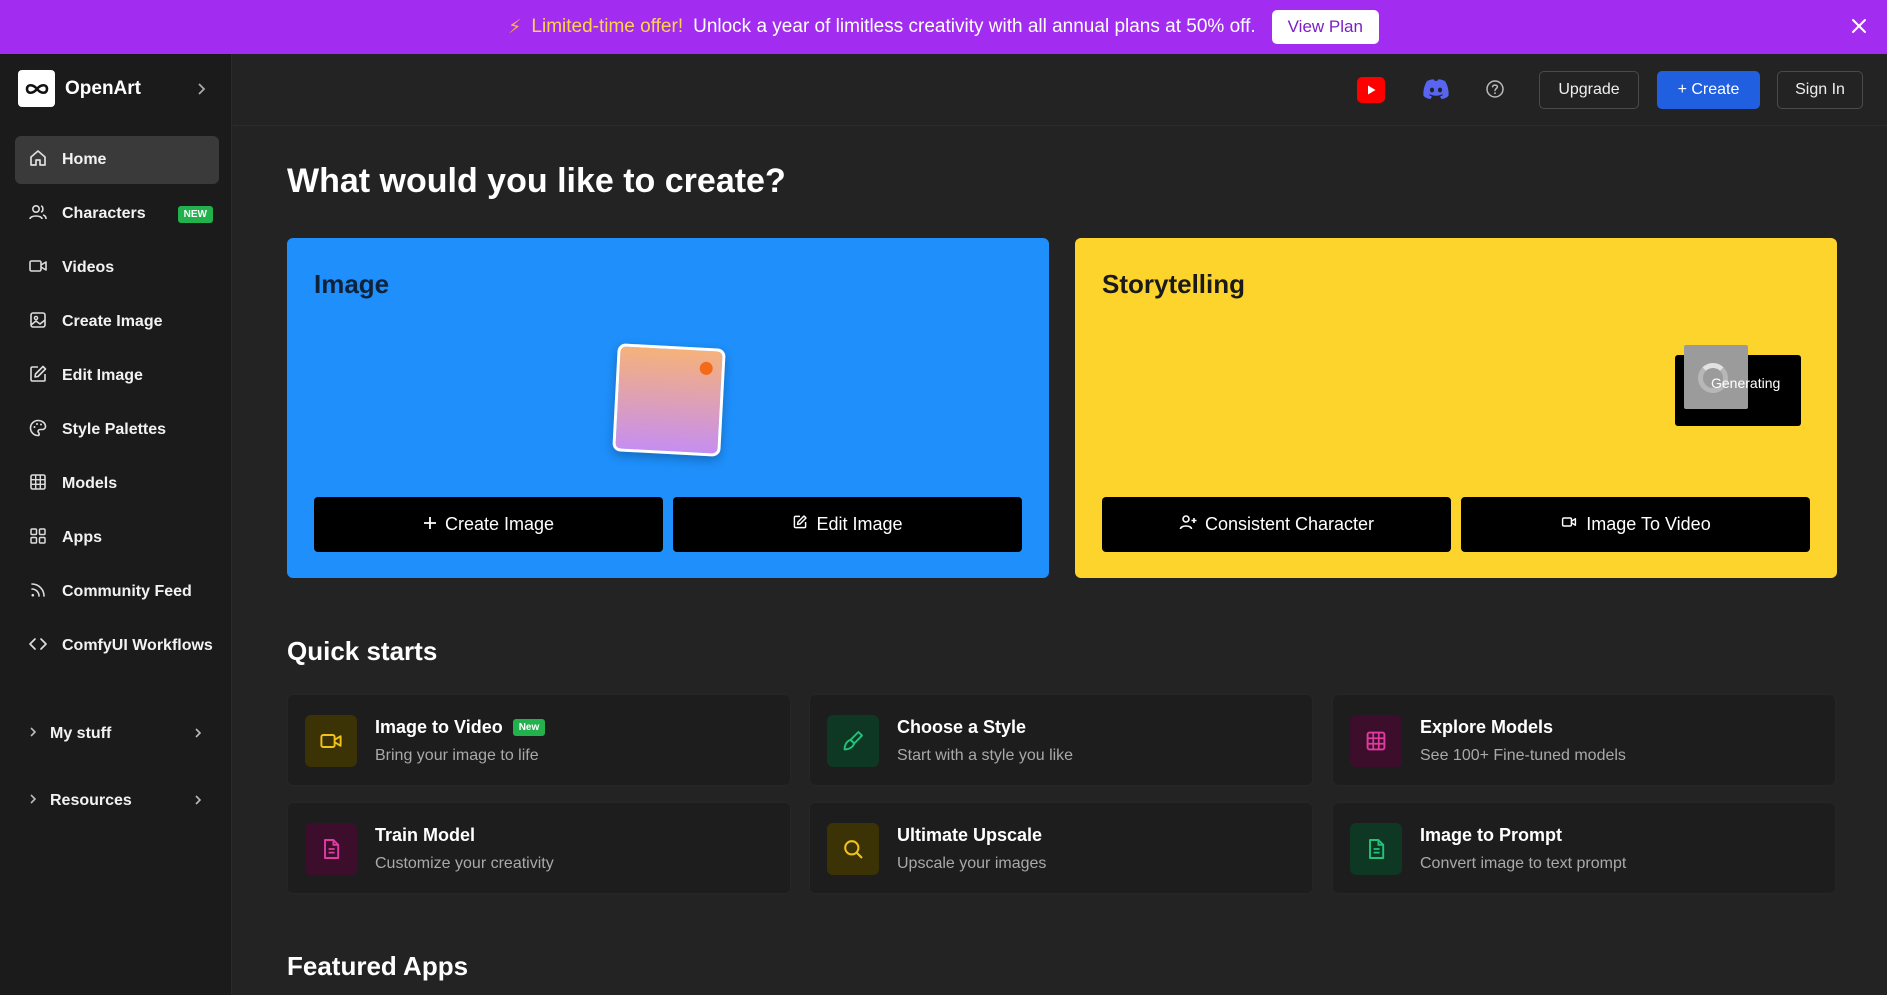  I want to click on quick-start-desc: Start with a style you like, so click(985, 755).